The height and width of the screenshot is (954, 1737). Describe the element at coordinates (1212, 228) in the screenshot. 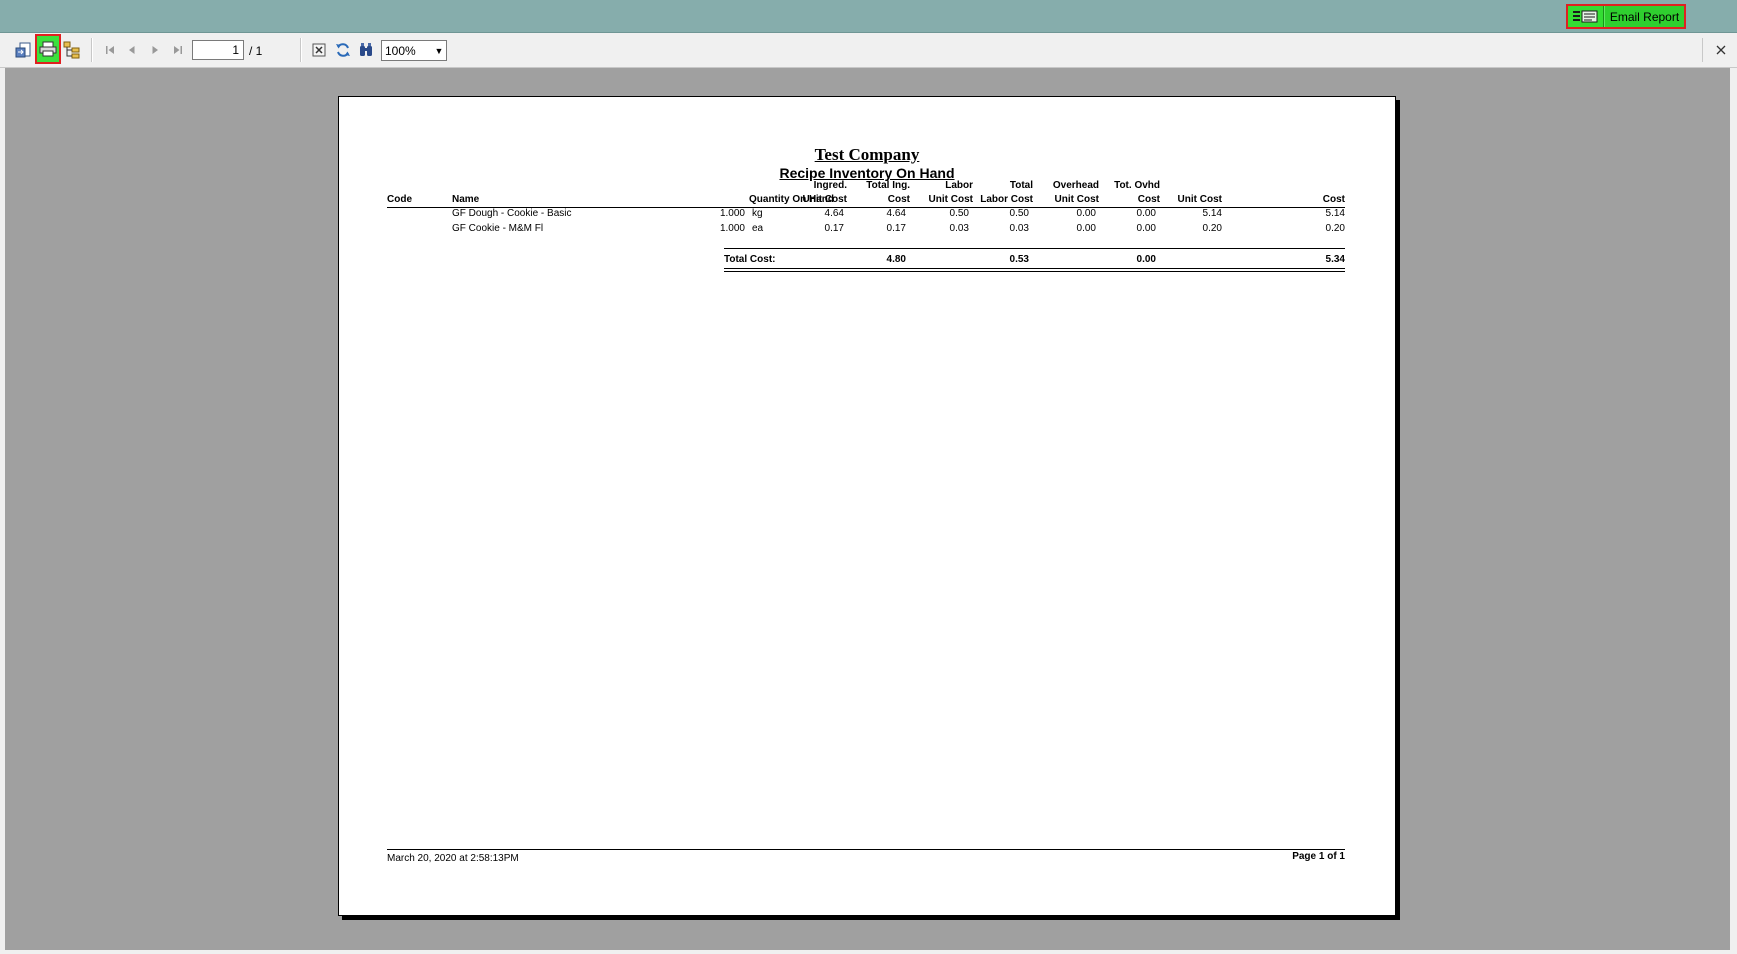

I see `row-unitcost: 0.20` at that location.